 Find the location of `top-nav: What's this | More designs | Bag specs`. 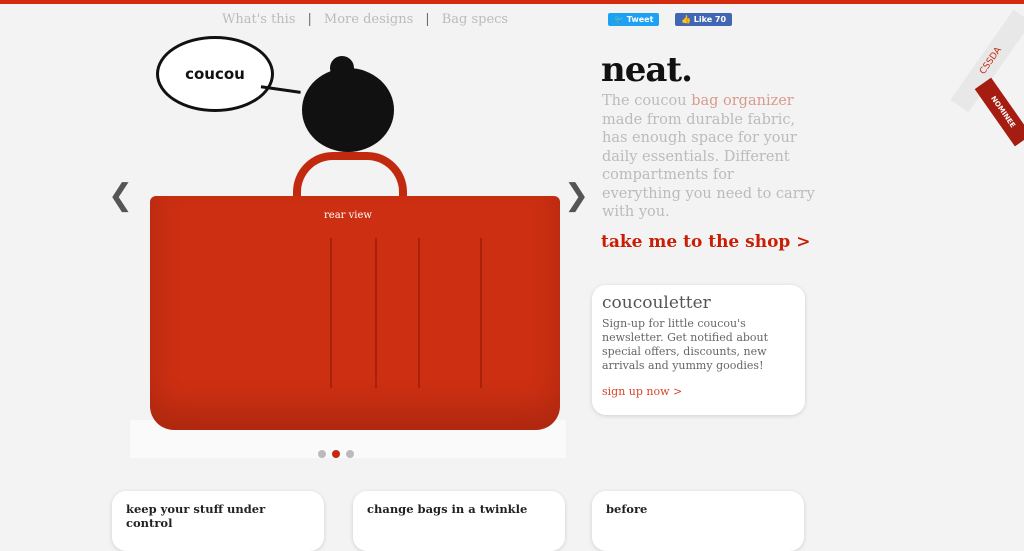

top-nav: What's this | More designs | Bag specs is located at coordinates (365, 19).